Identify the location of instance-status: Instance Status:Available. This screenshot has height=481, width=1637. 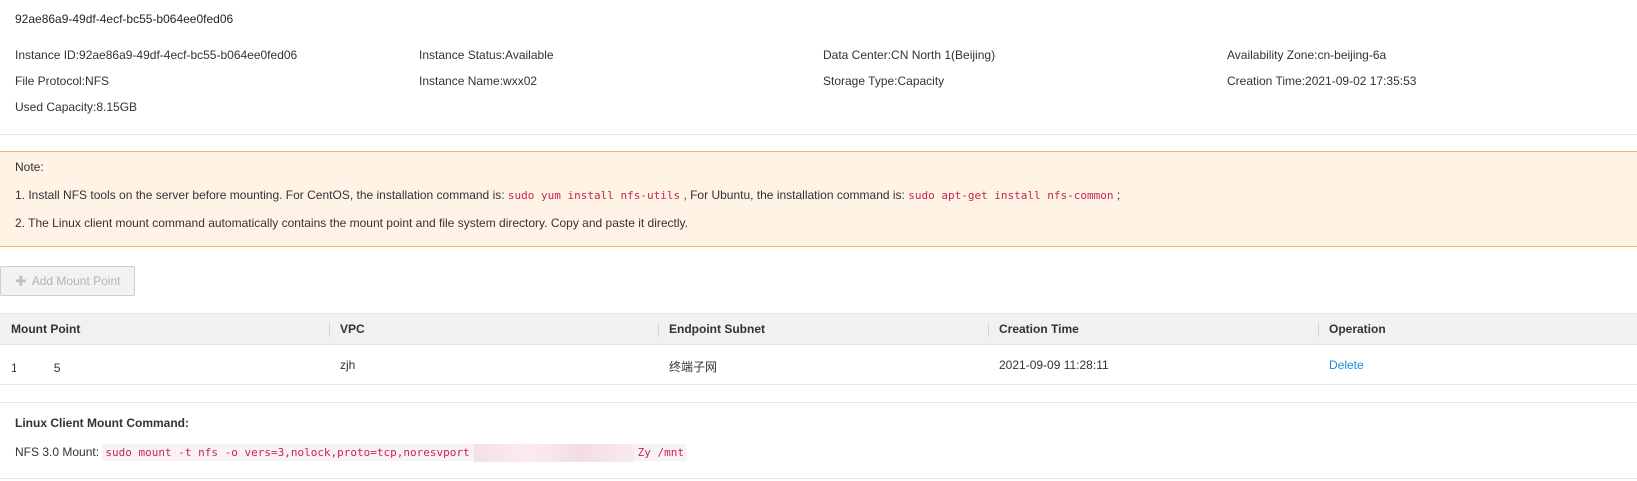
(486, 55).